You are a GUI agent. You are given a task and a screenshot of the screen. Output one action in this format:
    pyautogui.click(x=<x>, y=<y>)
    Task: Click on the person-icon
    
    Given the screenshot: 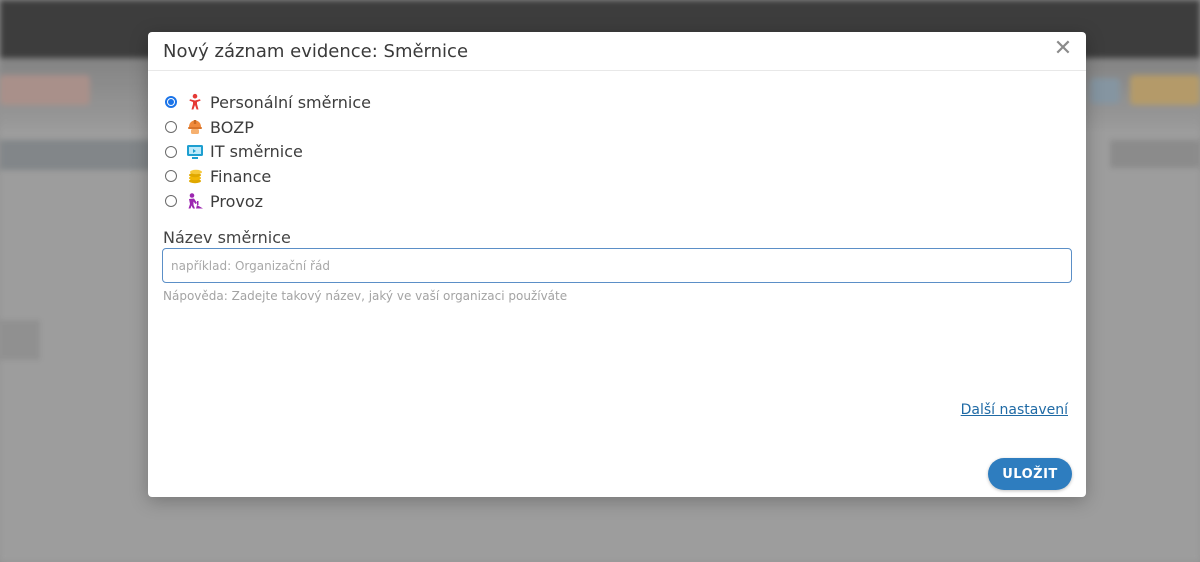 What is the action you would take?
    pyautogui.click(x=195, y=102)
    